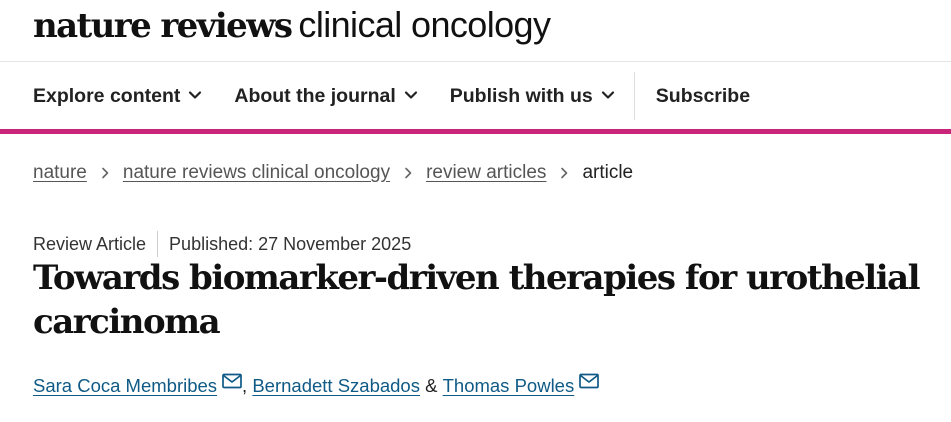 This screenshot has height=422, width=951. Describe the element at coordinates (509, 386) in the screenshot. I see `author-link: Thomas Powles` at that location.